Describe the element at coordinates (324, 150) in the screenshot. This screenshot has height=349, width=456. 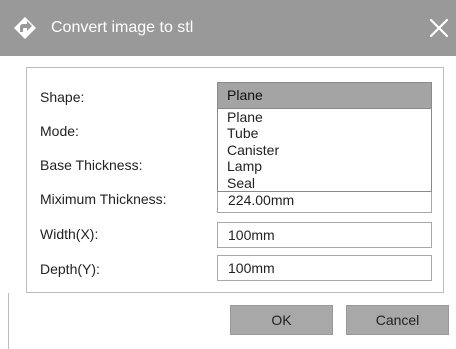
I see `shape-dropdown-list: Plane Tube Canister Lamp Seal` at that location.